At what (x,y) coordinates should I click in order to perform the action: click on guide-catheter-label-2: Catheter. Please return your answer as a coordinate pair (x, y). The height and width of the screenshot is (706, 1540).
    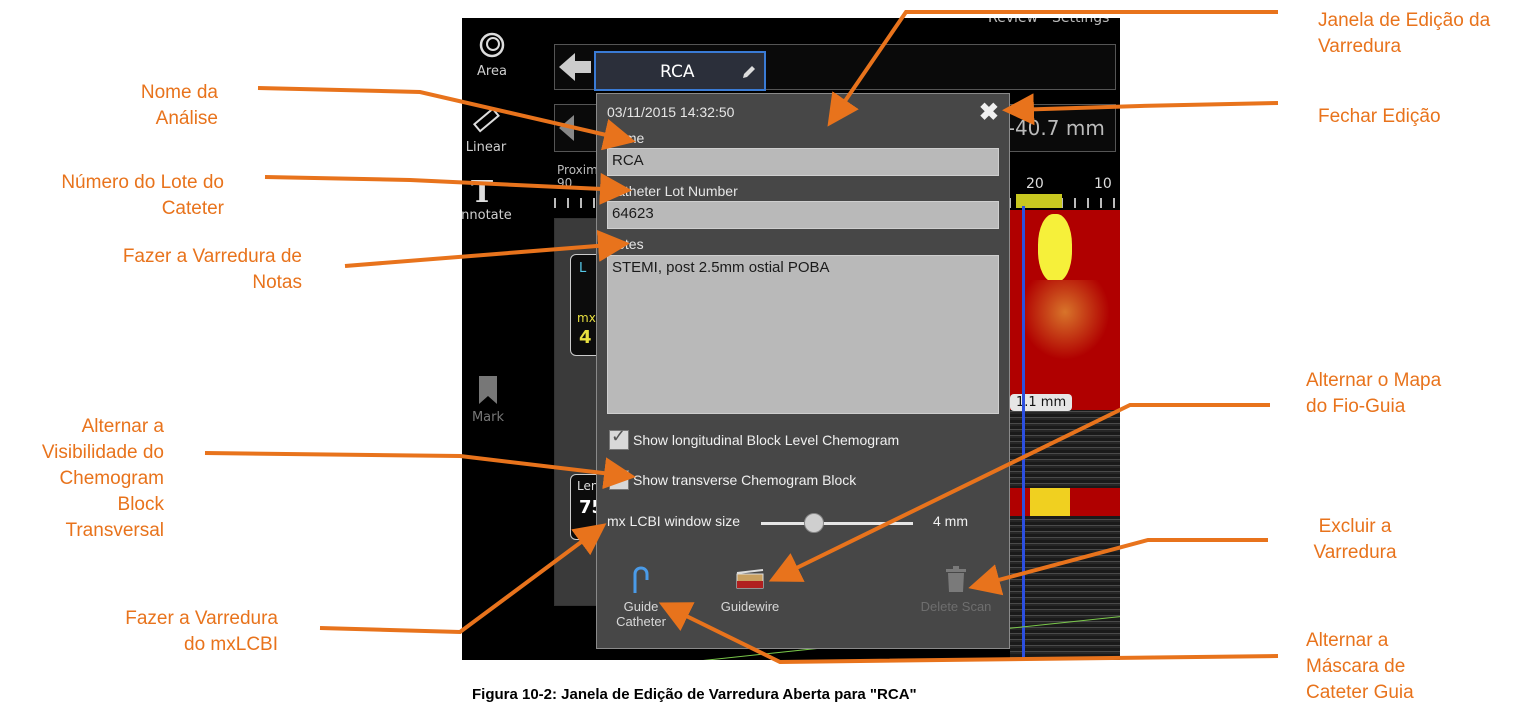
    Looking at the image, I should click on (641, 621).